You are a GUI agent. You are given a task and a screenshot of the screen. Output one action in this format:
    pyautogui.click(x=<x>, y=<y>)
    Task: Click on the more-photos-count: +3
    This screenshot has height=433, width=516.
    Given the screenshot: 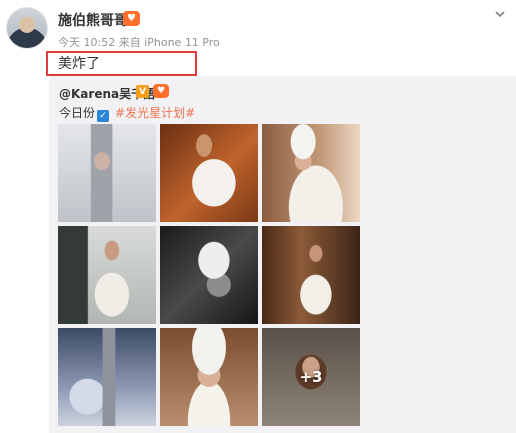 What is the action you would take?
    pyautogui.click(x=311, y=377)
    